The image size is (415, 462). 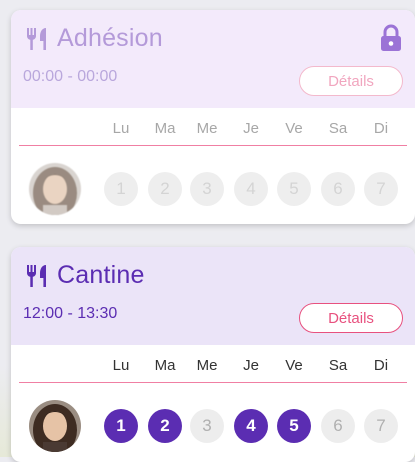 What do you see at coordinates (101, 275) in the screenshot?
I see `card-title: Cantine` at bounding box center [101, 275].